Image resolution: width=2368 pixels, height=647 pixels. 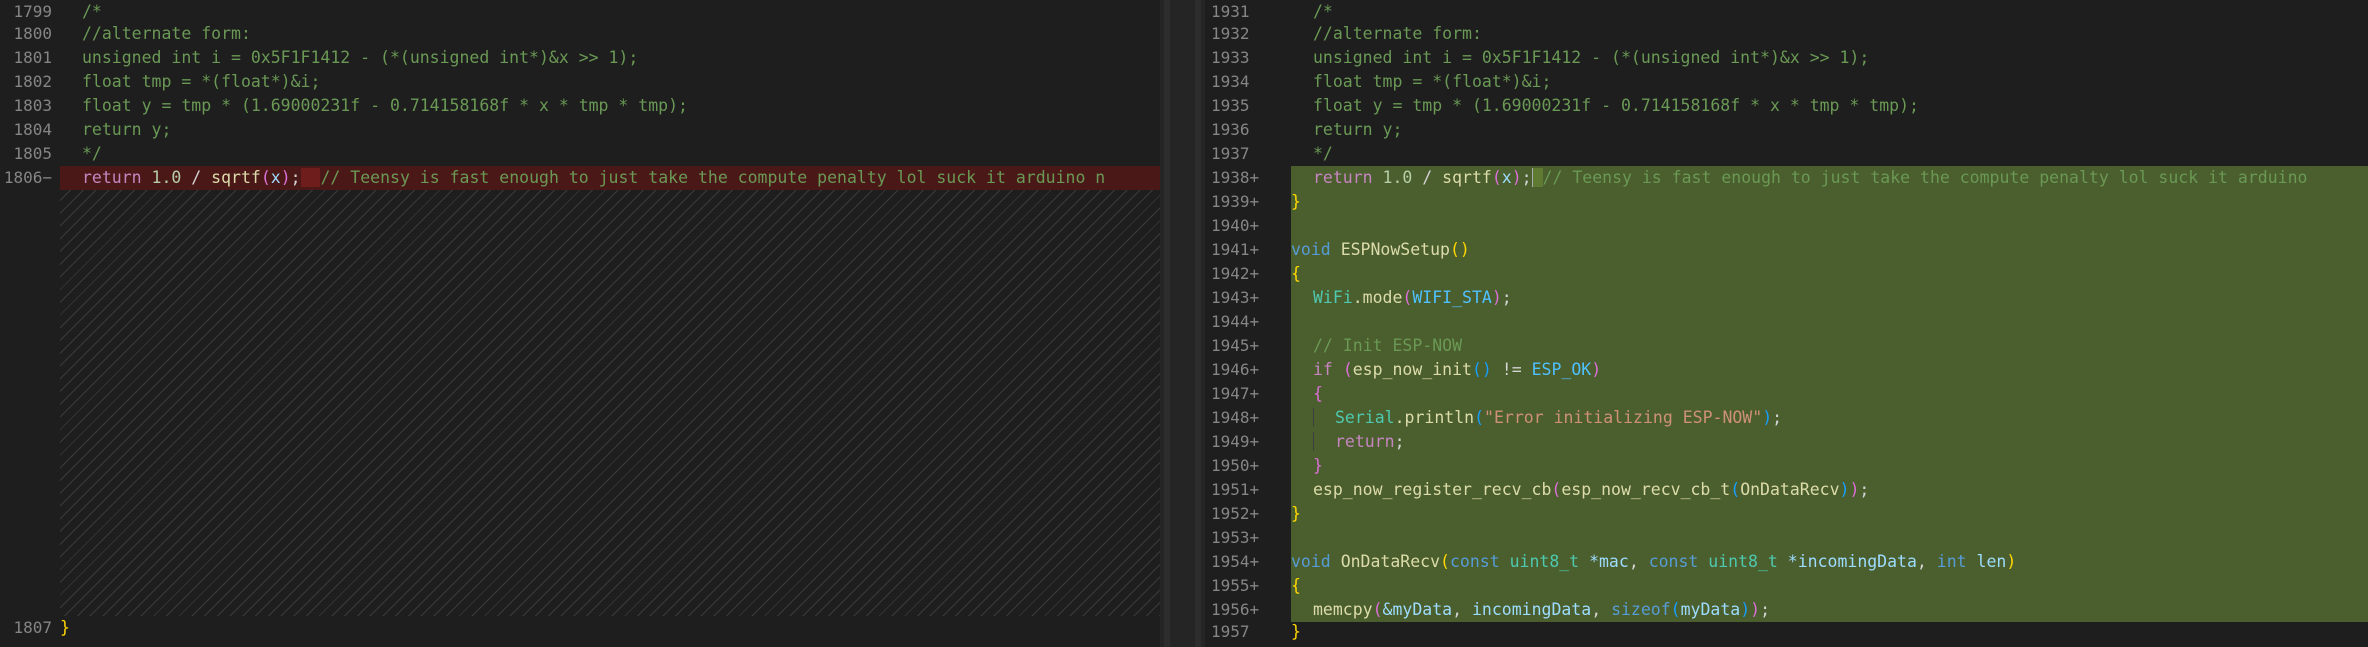 I want to click on pane-divider, so click(x=1182, y=323).